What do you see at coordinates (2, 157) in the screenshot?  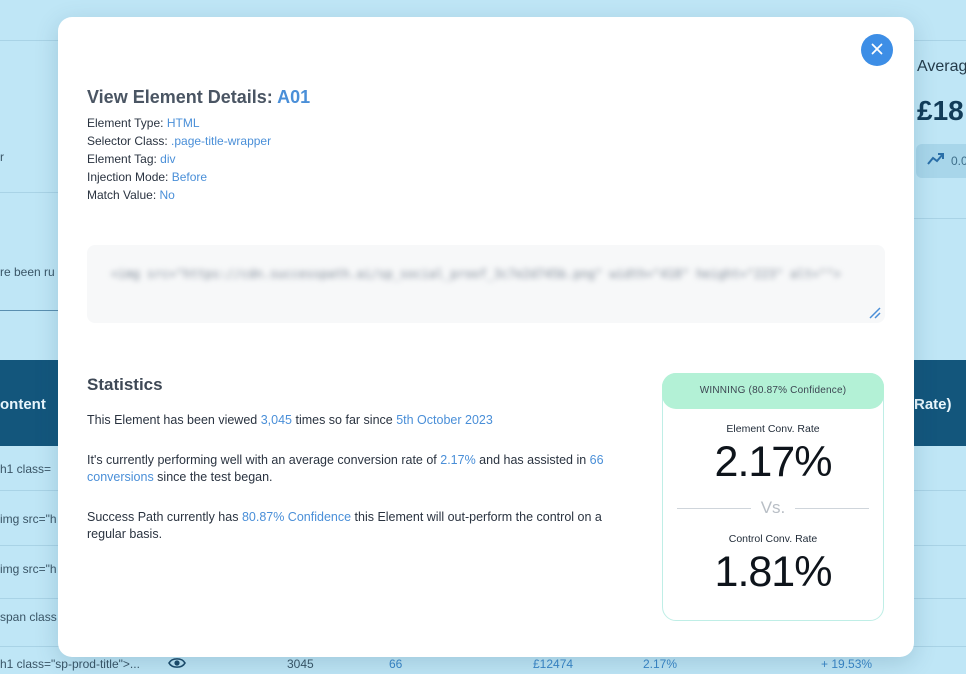 I see `bg-text-fragment: r` at bounding box center [2, 157].